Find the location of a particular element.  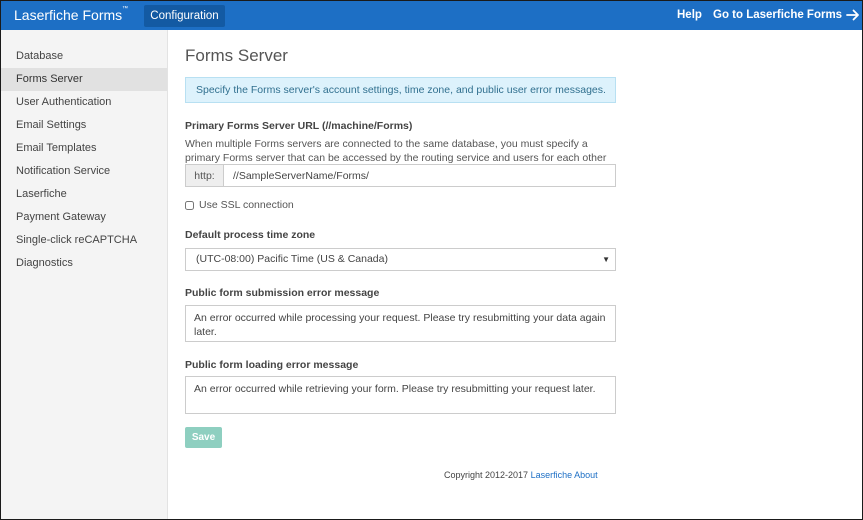

brand-text: Laserfiche Forms is located at coordinates (68, 15).